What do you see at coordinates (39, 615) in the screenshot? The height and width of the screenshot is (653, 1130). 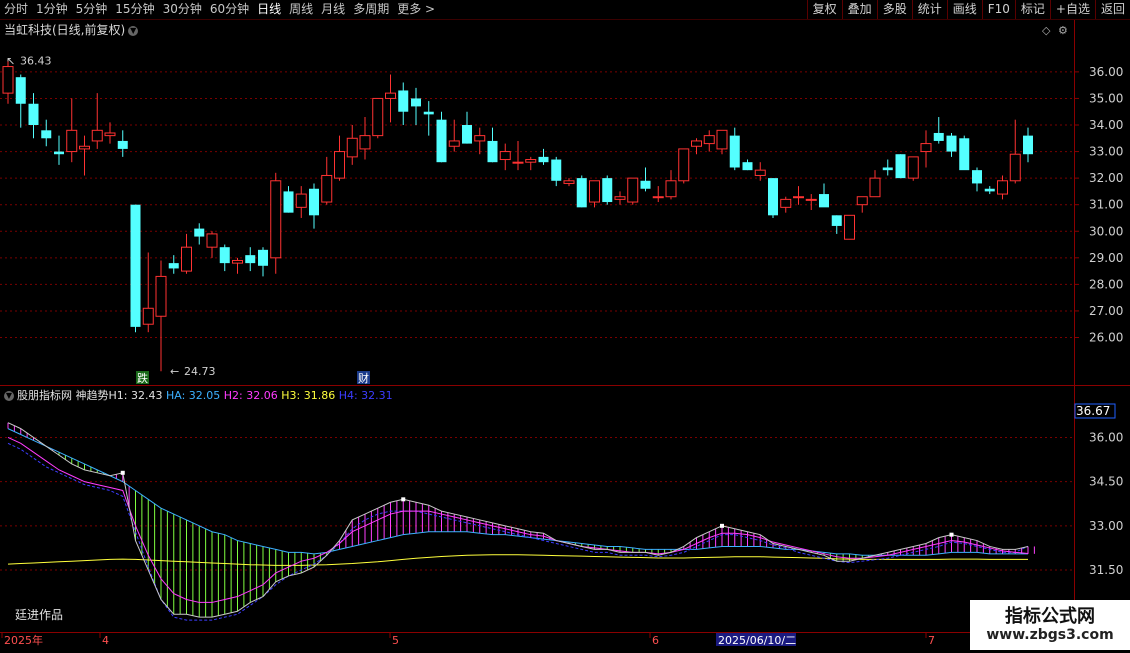 I see `author-note: 廷进作品` at bounding box center [39, 615].